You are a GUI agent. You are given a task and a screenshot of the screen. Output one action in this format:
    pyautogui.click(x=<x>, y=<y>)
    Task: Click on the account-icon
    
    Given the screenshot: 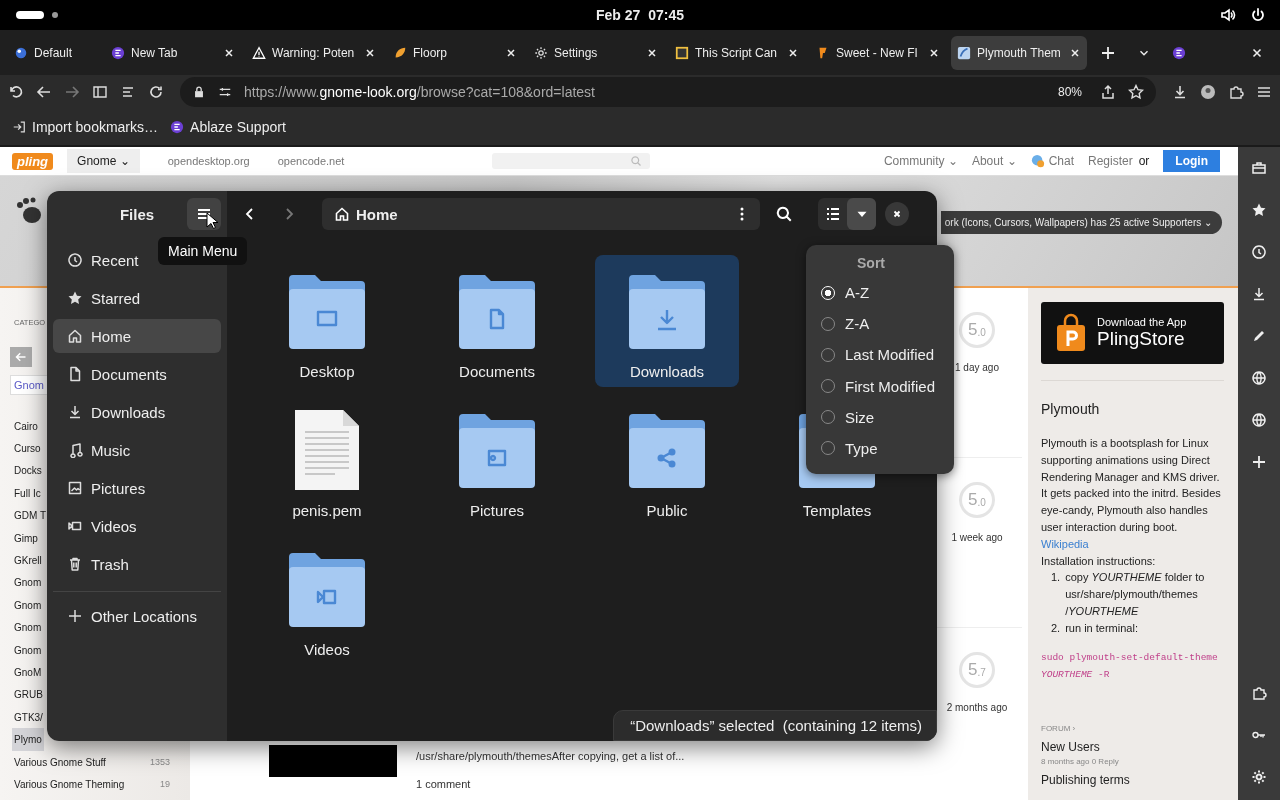 What is the action you would take?
    pyautogui.click(x=1208, y=91)
    